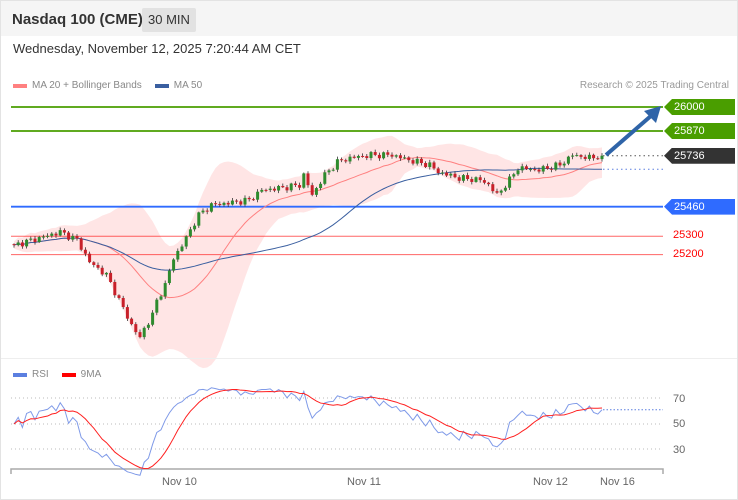 This screenshot has height=500, width=738. I want to click on rsi-swatch, so click(20, 374).